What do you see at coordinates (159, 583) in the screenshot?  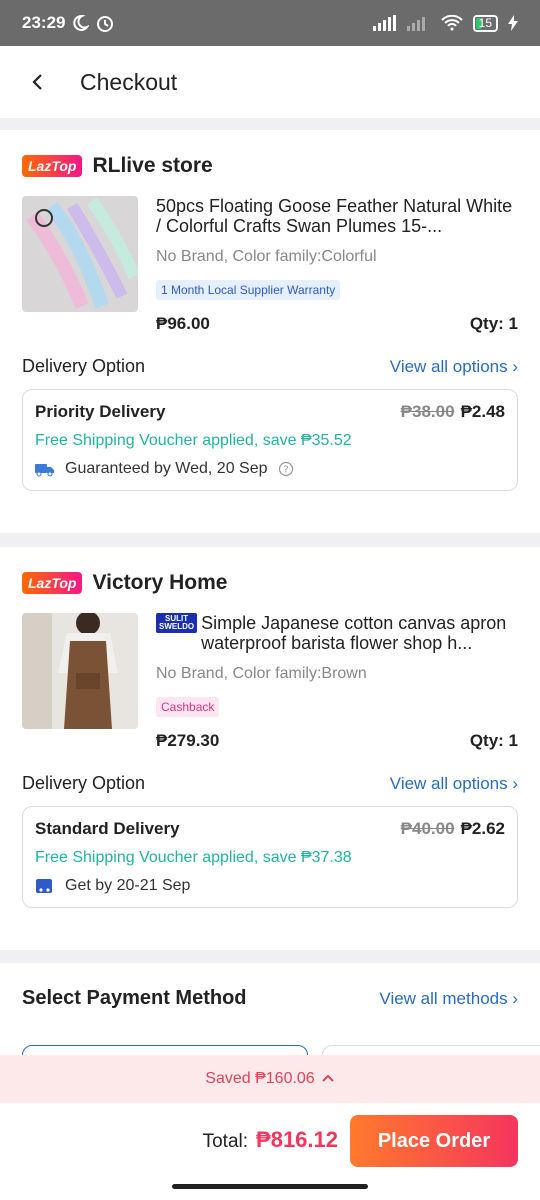 I see `store-name: Victory Home` at bounding box center [159, 583].